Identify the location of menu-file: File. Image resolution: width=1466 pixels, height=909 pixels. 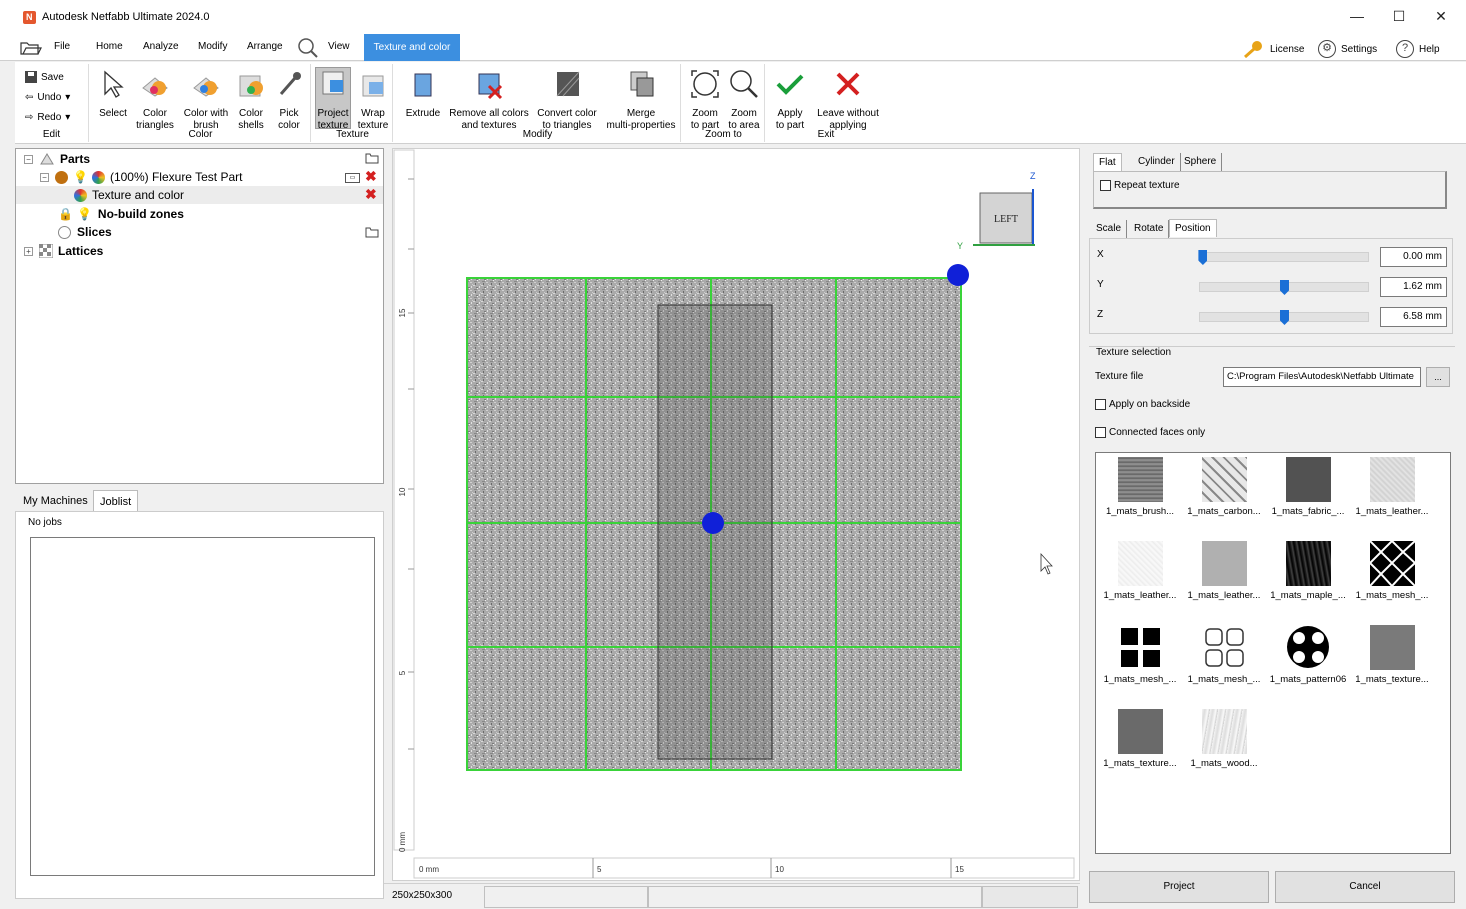
(62, 46).